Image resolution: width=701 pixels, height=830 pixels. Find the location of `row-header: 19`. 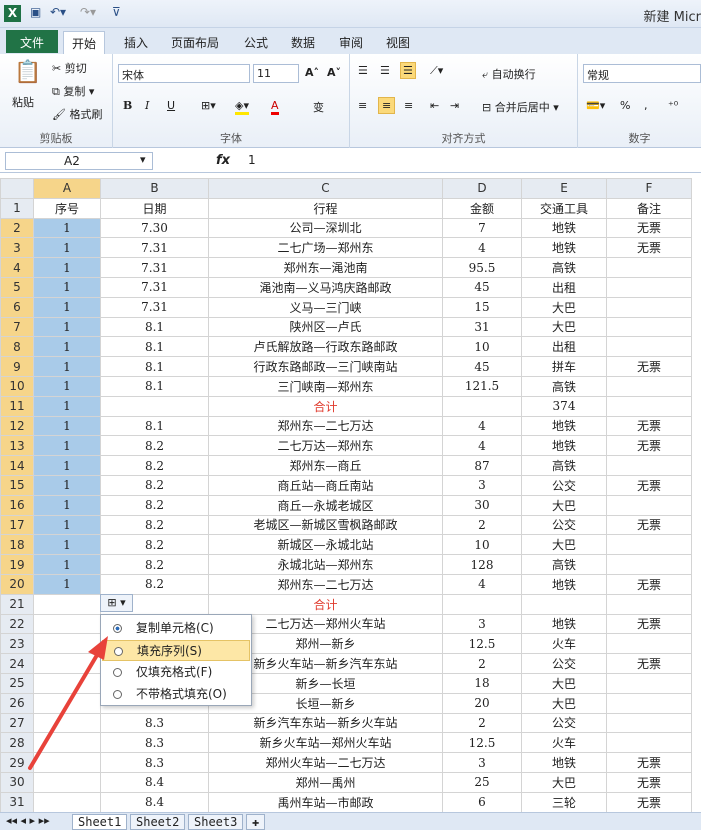

row-header: 19 is located at coordinates (17, 564).